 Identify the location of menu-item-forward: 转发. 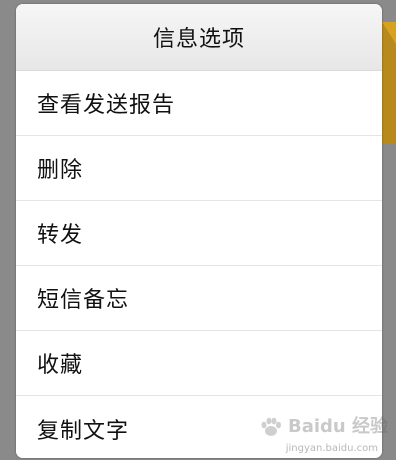
(199, 233).